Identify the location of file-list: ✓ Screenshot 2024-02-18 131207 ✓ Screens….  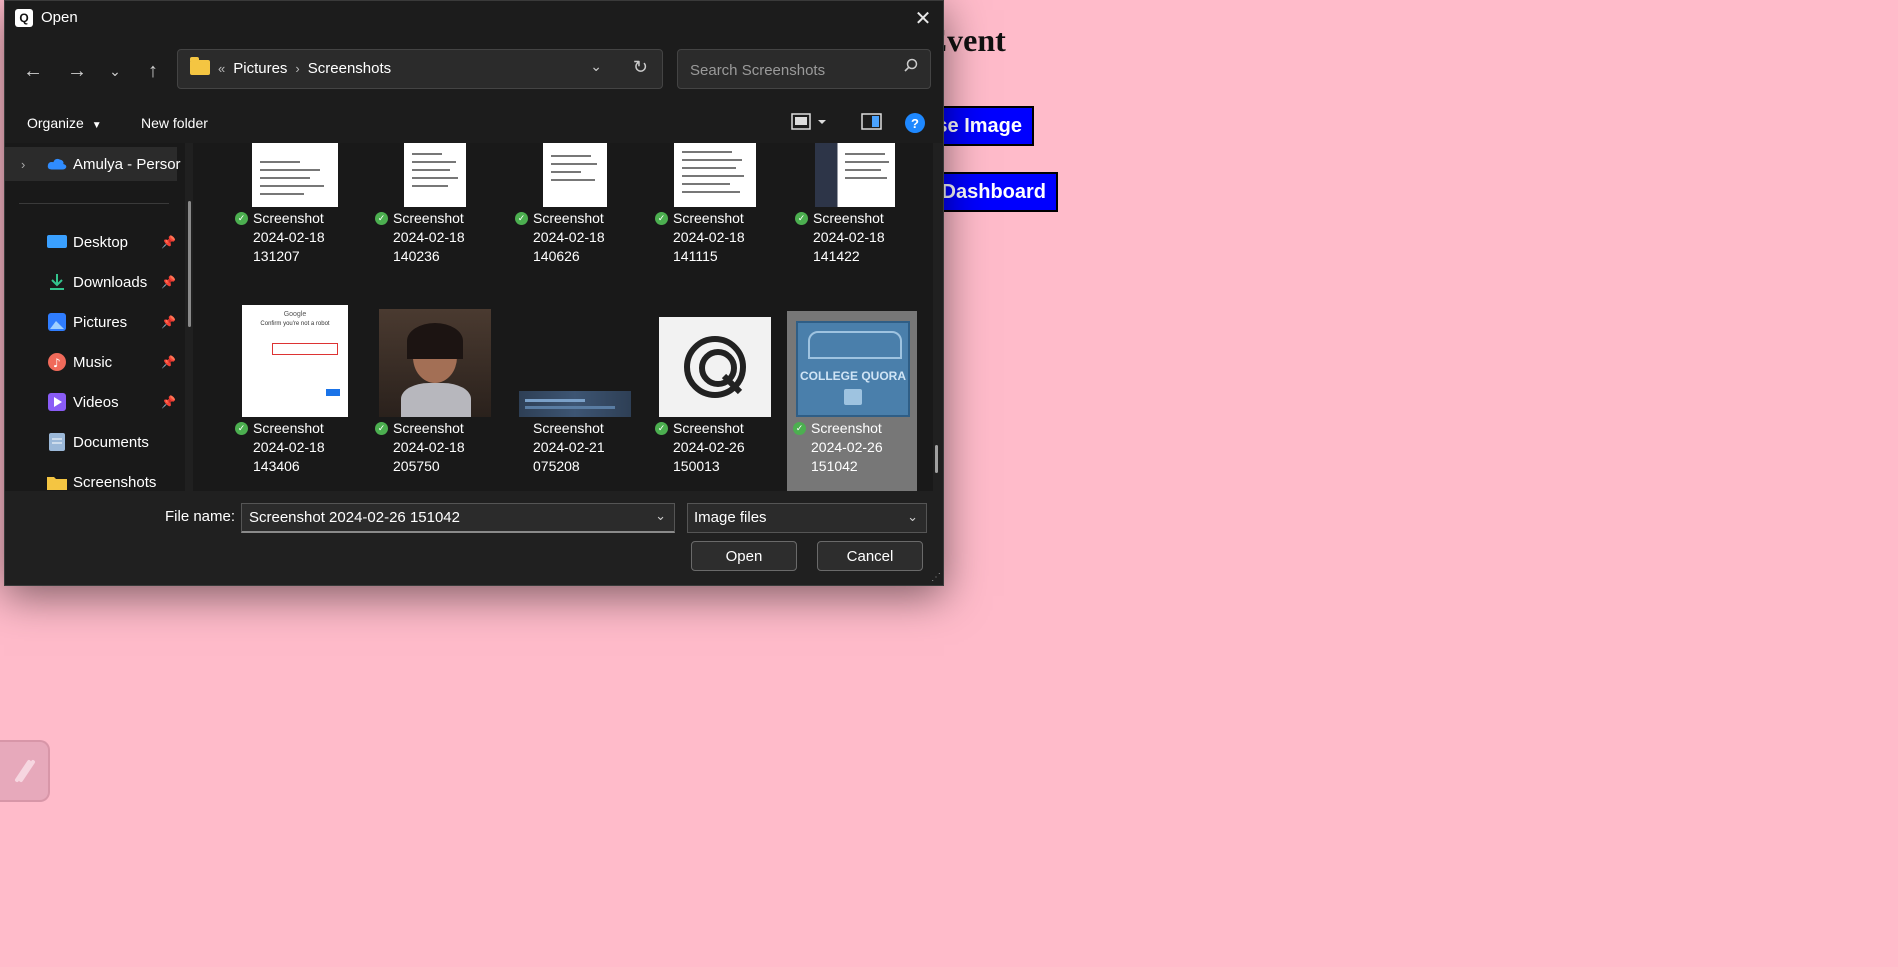
(563, 317).